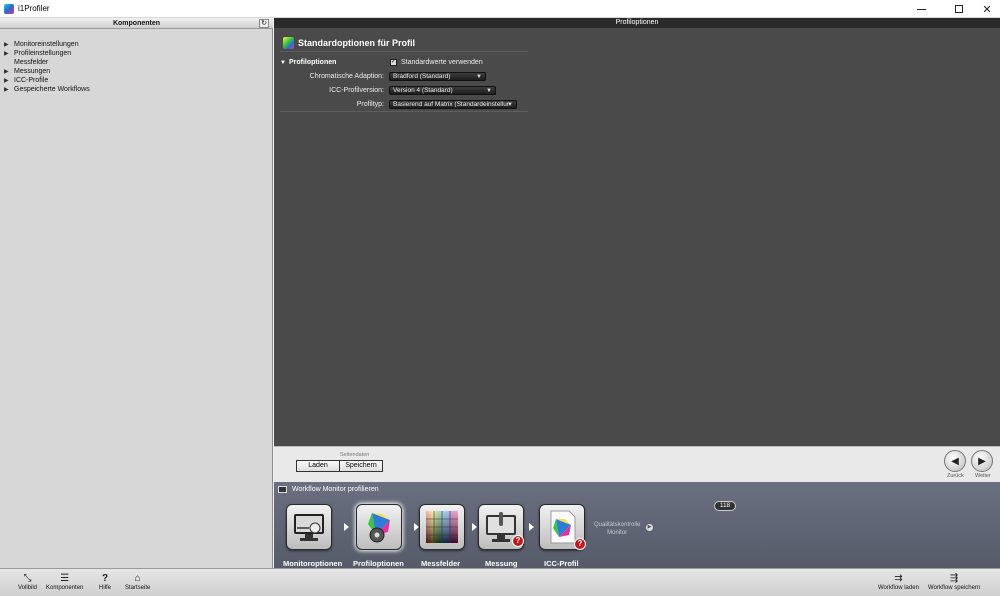  I want to click on load-button: Laden, so click(318, 466).